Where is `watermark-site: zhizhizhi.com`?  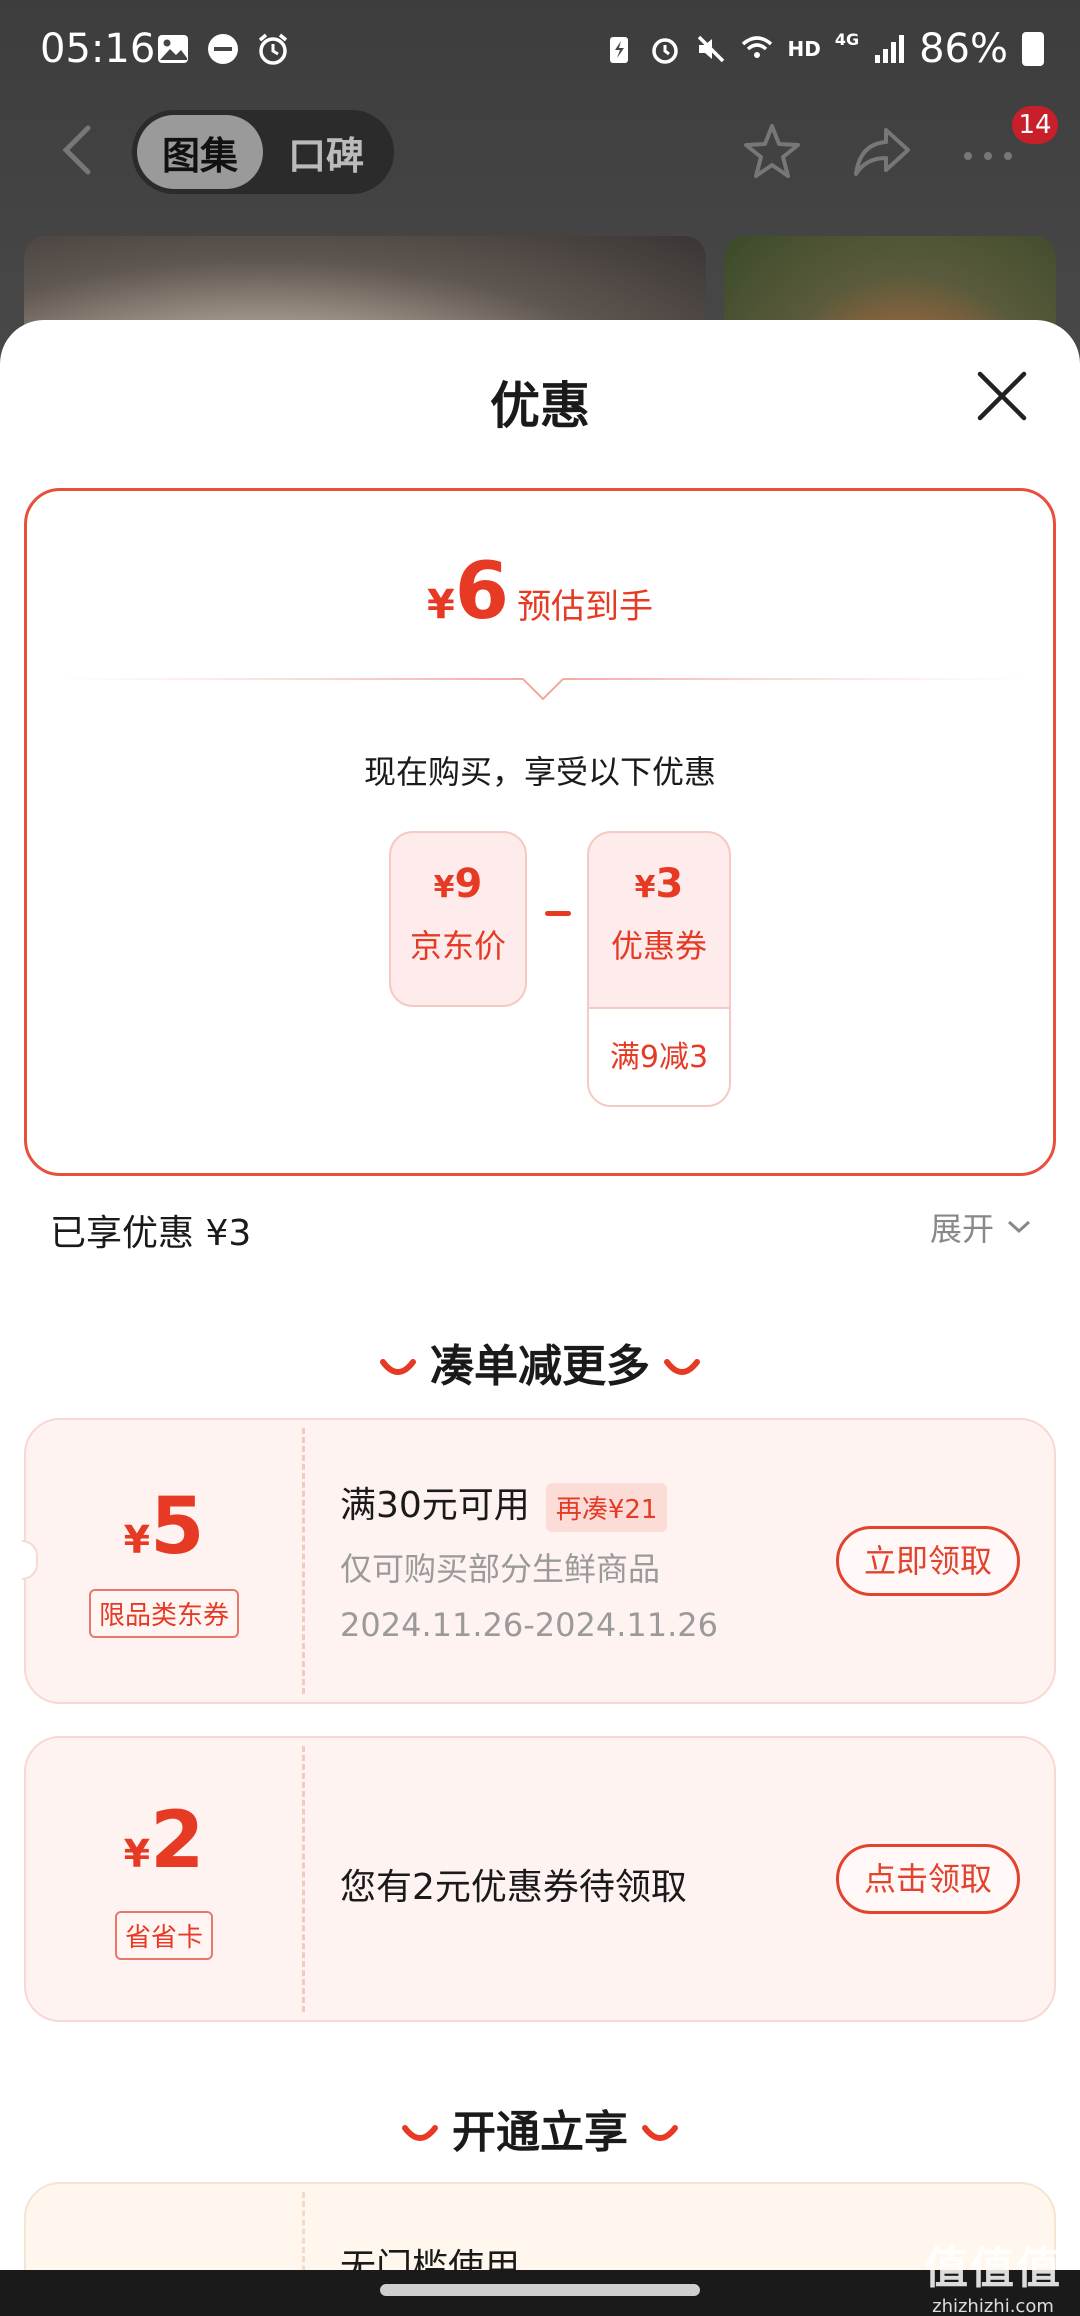 watermark-site: zhizhizhi.com is located at coordinates (993, 2306).